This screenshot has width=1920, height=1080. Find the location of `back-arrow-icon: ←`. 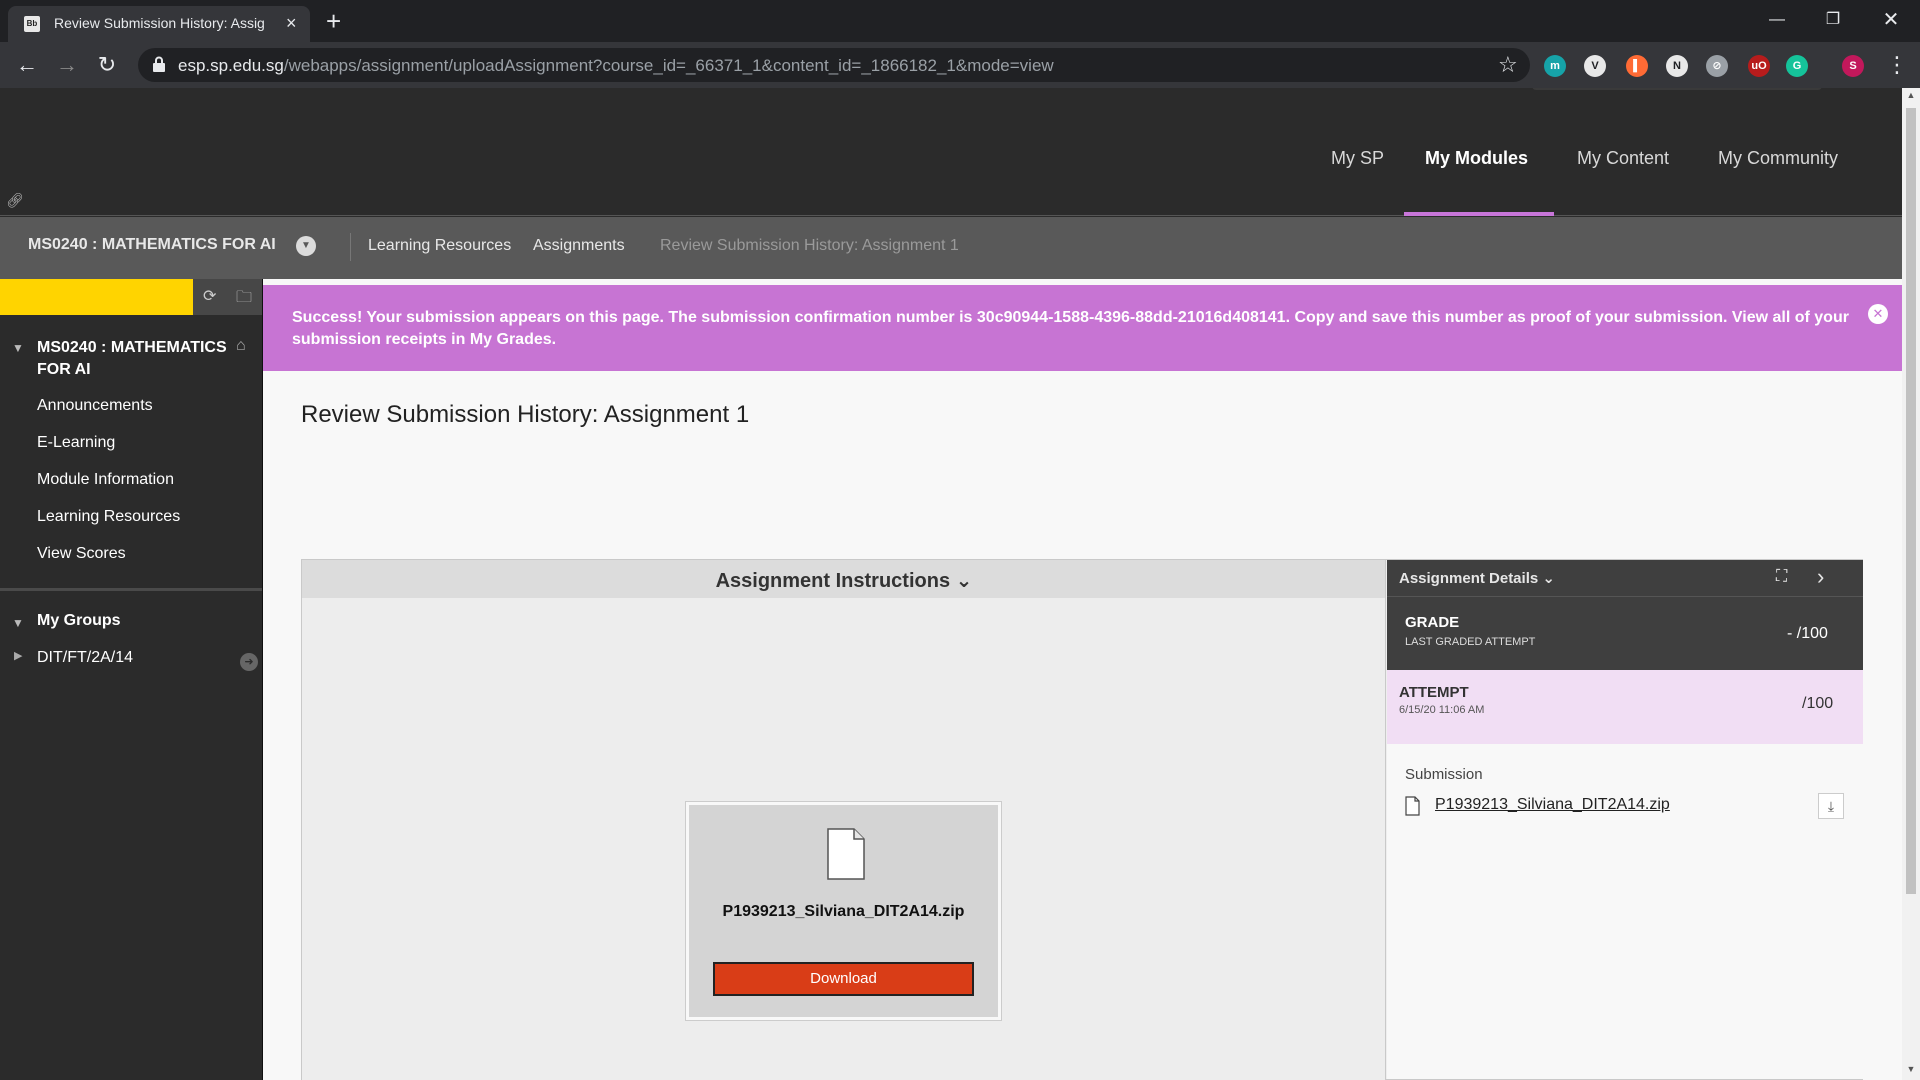

back-arrow-icon: ← is located at coordinates (27, 65).